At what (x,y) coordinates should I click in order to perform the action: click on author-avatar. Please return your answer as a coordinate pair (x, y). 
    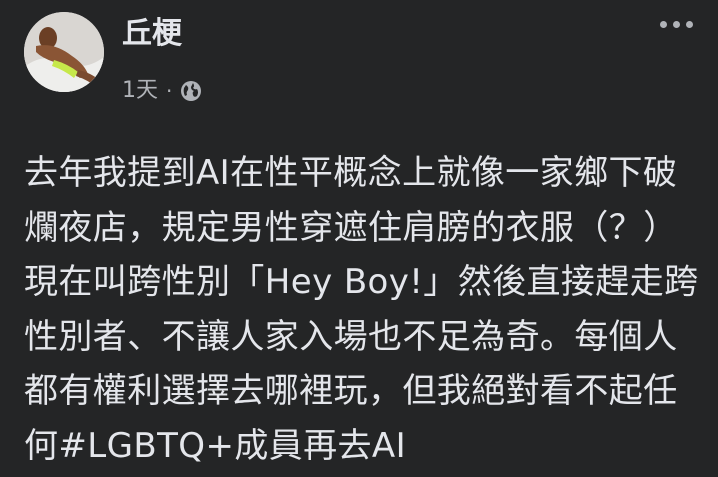
    Looking at the image, I should click on (64, 52).